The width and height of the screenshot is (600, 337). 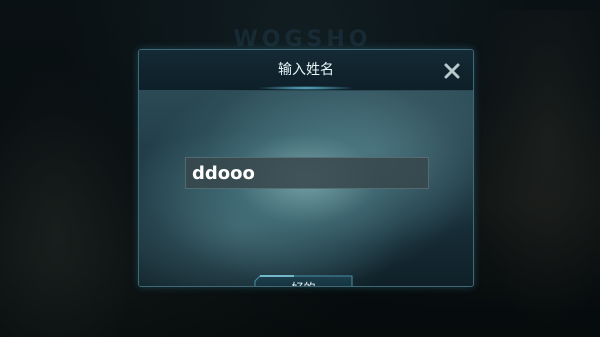 I want to click on close-icon, so click(x=452, y=71).